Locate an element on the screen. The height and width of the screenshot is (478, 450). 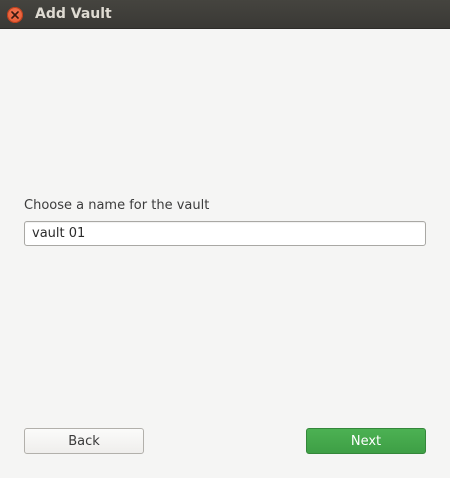
close-button is located at coordinates (15, 15).